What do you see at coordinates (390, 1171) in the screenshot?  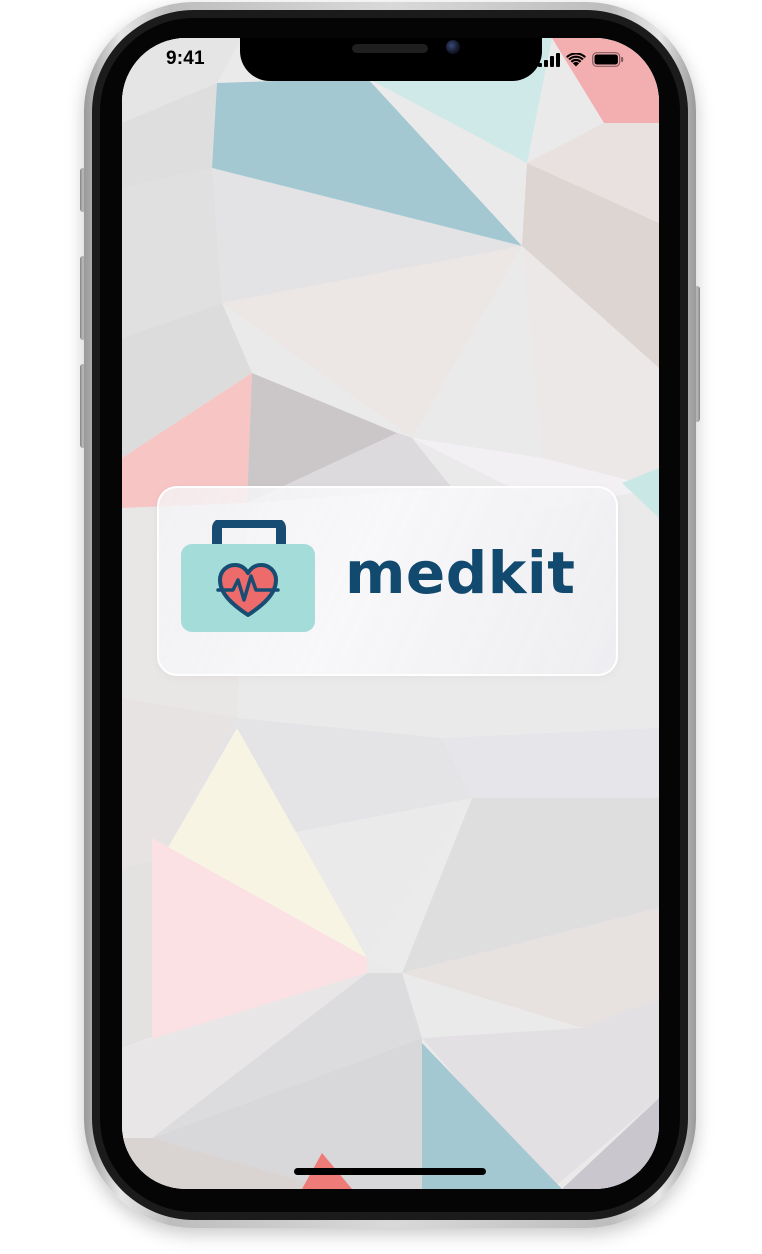 I see `home-indicator` at bounding box center [390, 1171].